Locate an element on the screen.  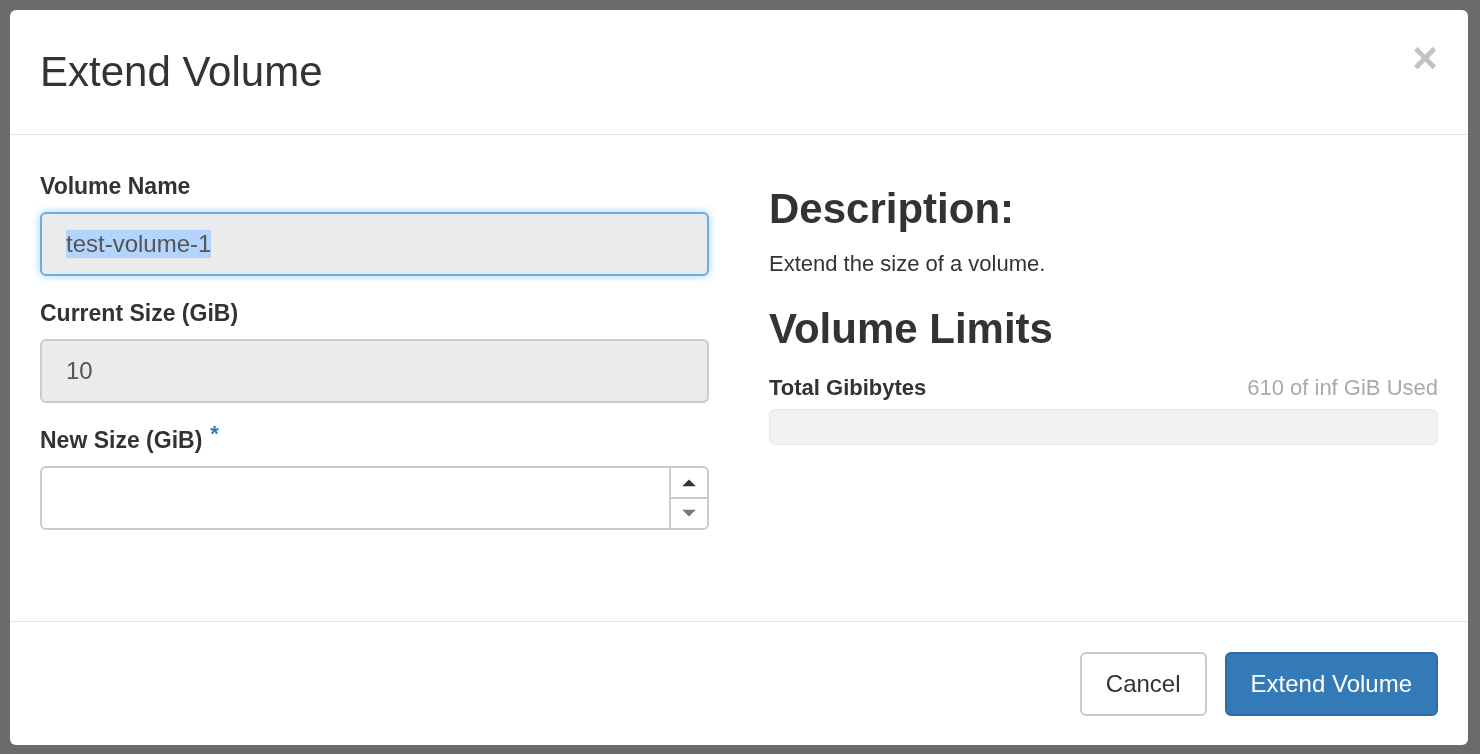
submit-button: Extend Volume is located at coordinates (1331, 683).